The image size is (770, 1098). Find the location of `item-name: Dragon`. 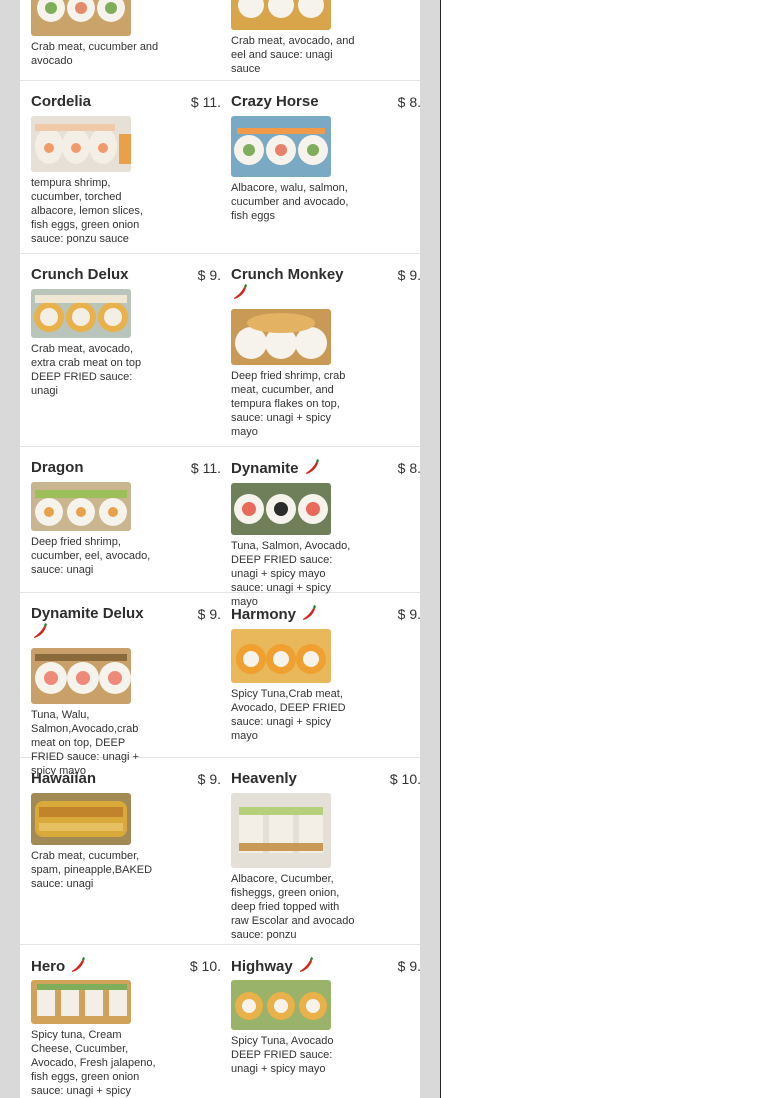

item-name: Dragon is located at coordinates (57, 467).